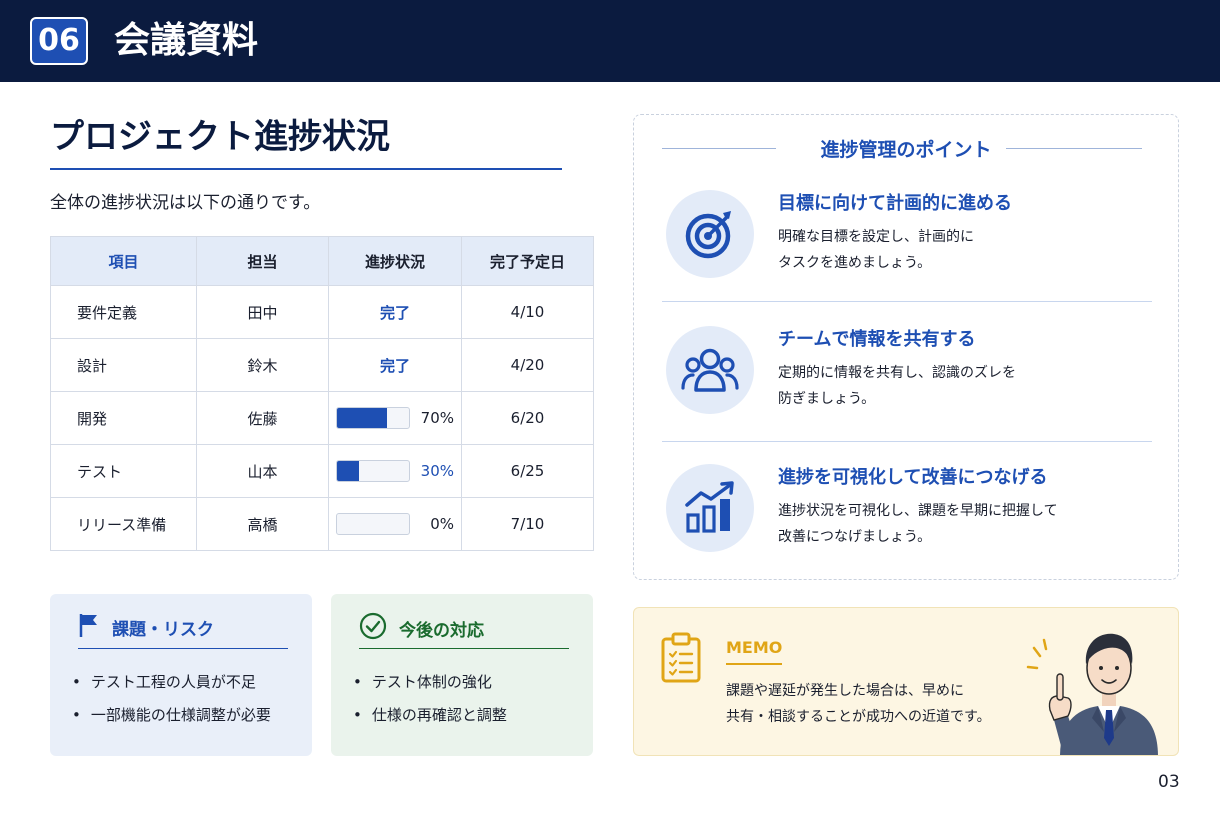  I want to click on actions-list: テスト体制の強化 仕様の再確認と調整, so click(430, 699).